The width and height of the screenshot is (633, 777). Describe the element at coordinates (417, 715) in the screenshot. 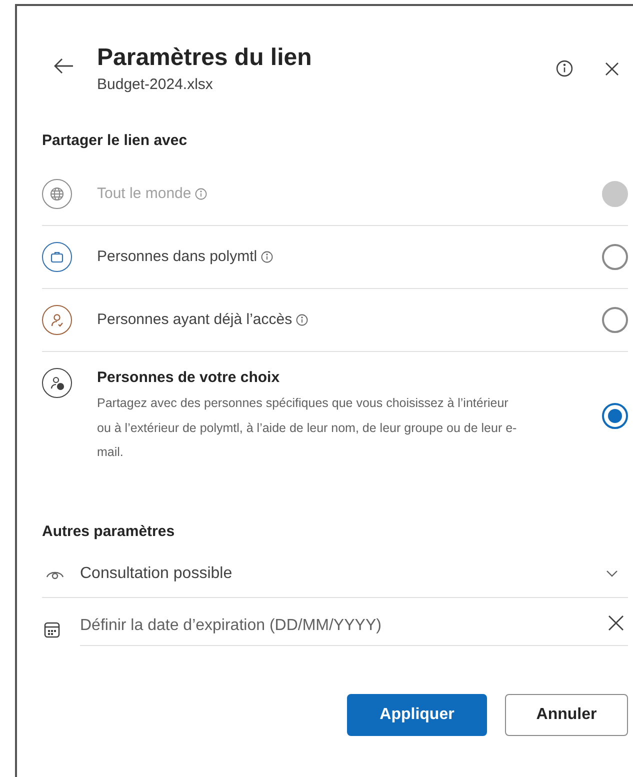

I see `primary-button: Appliquer` at that location.